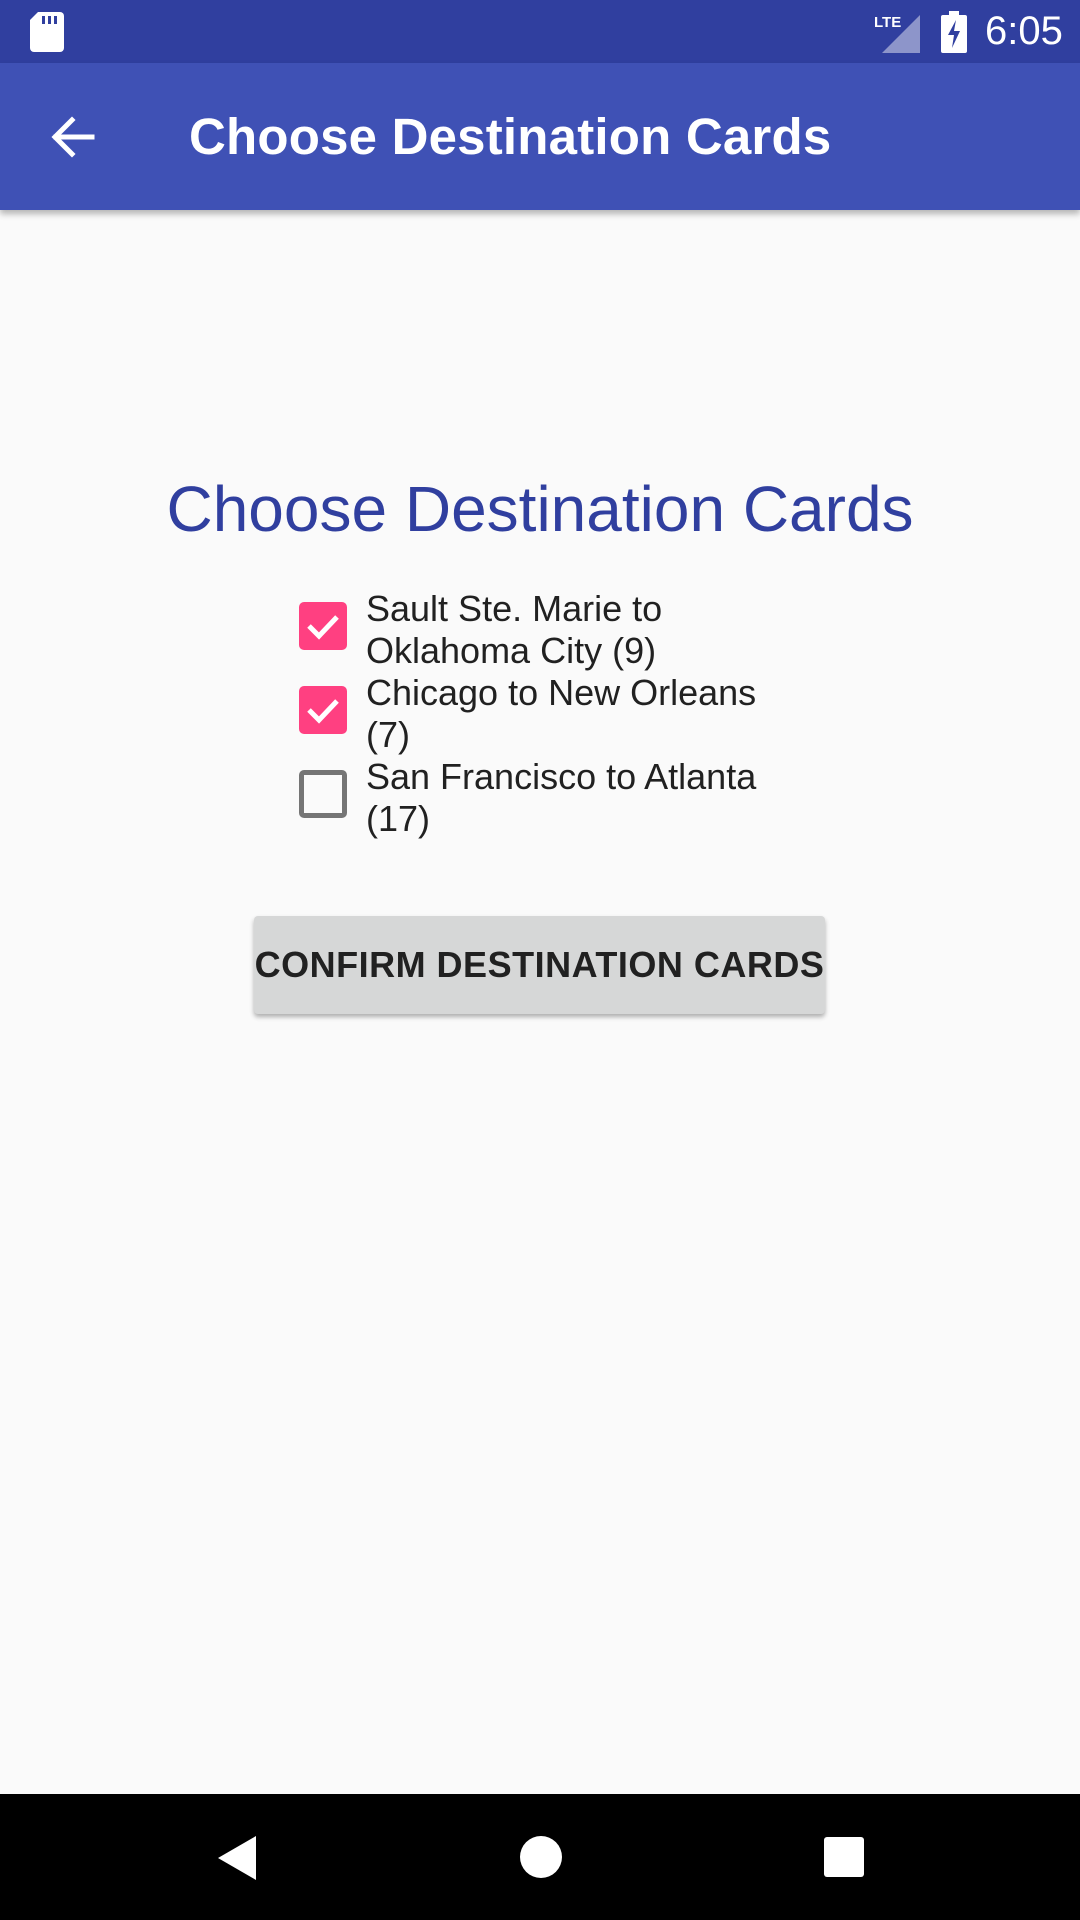  Describe the element at coordinates (323, 794) in the screenshot. I see `checkbox-unchecked-icon` at that location.